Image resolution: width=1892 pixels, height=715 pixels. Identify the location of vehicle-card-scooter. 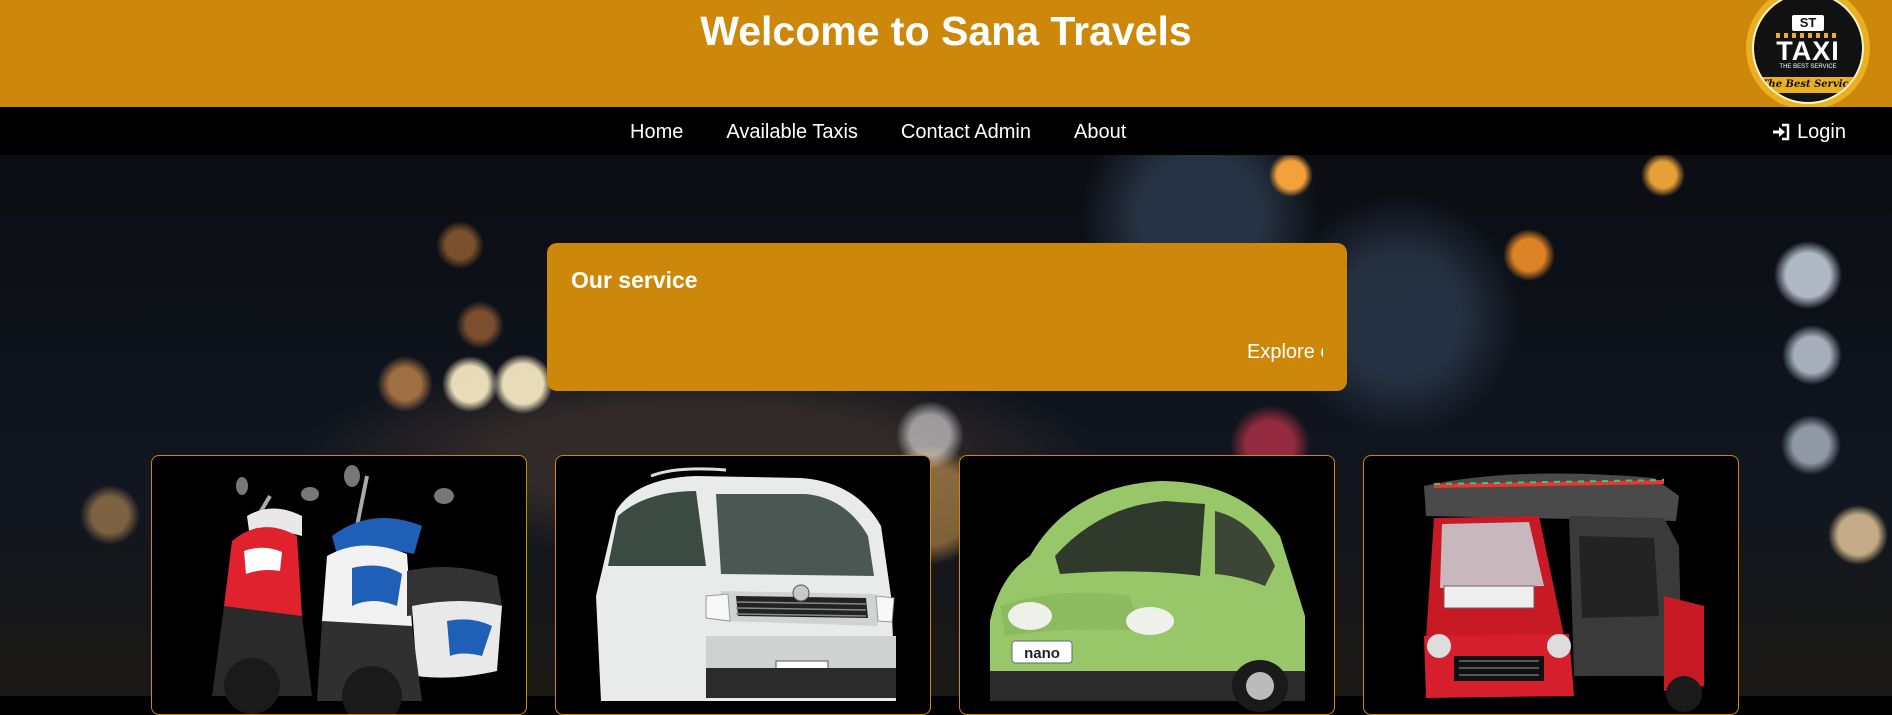
(339, 585).